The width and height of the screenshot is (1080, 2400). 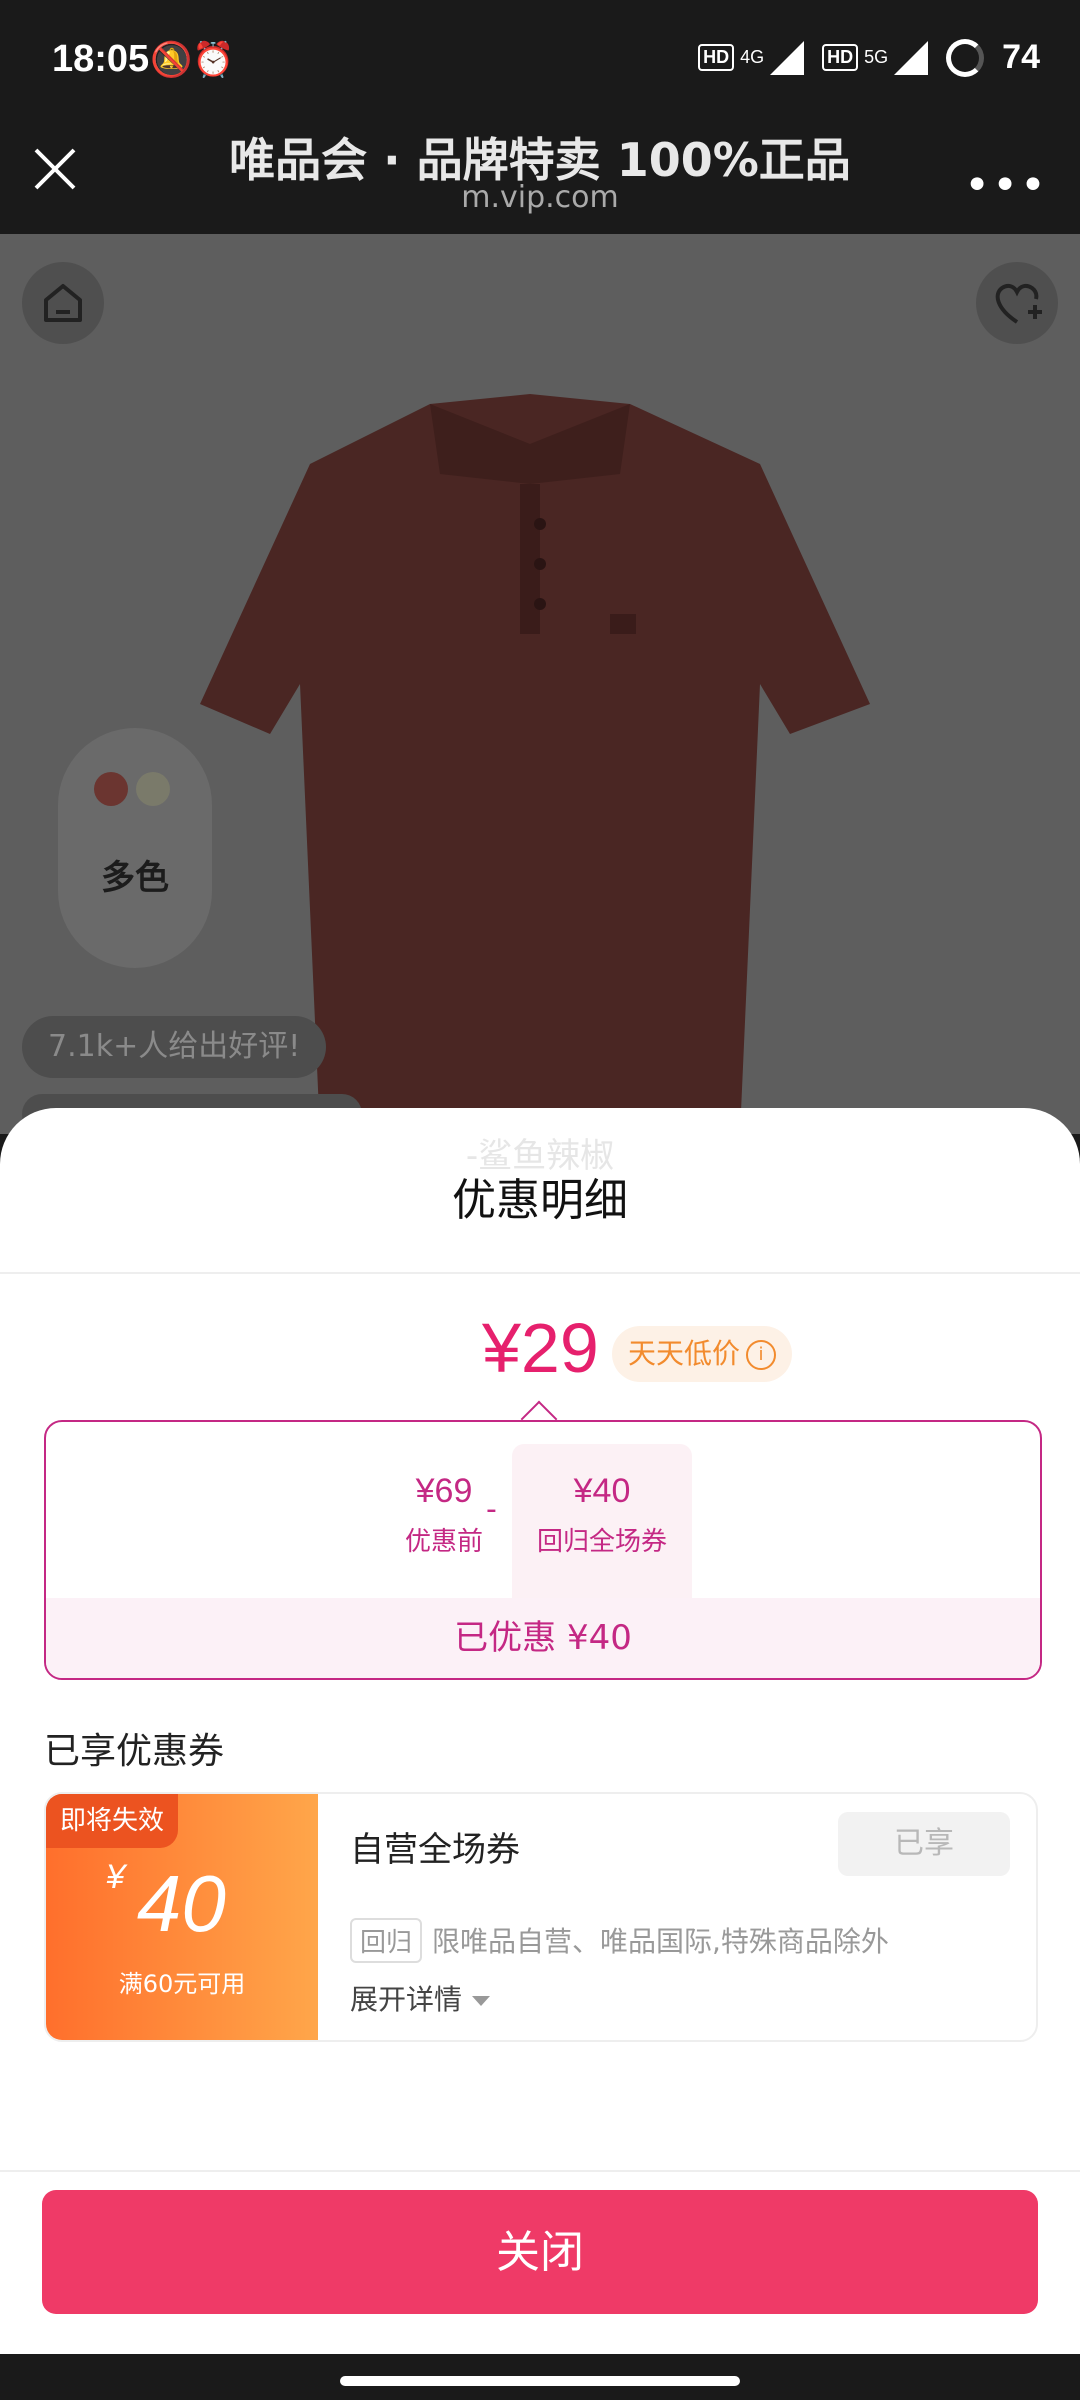 What do you see at coordinates (135, 878) in the screenshot?
I see `colors-label: 多色` at bounding box center [135, 878].